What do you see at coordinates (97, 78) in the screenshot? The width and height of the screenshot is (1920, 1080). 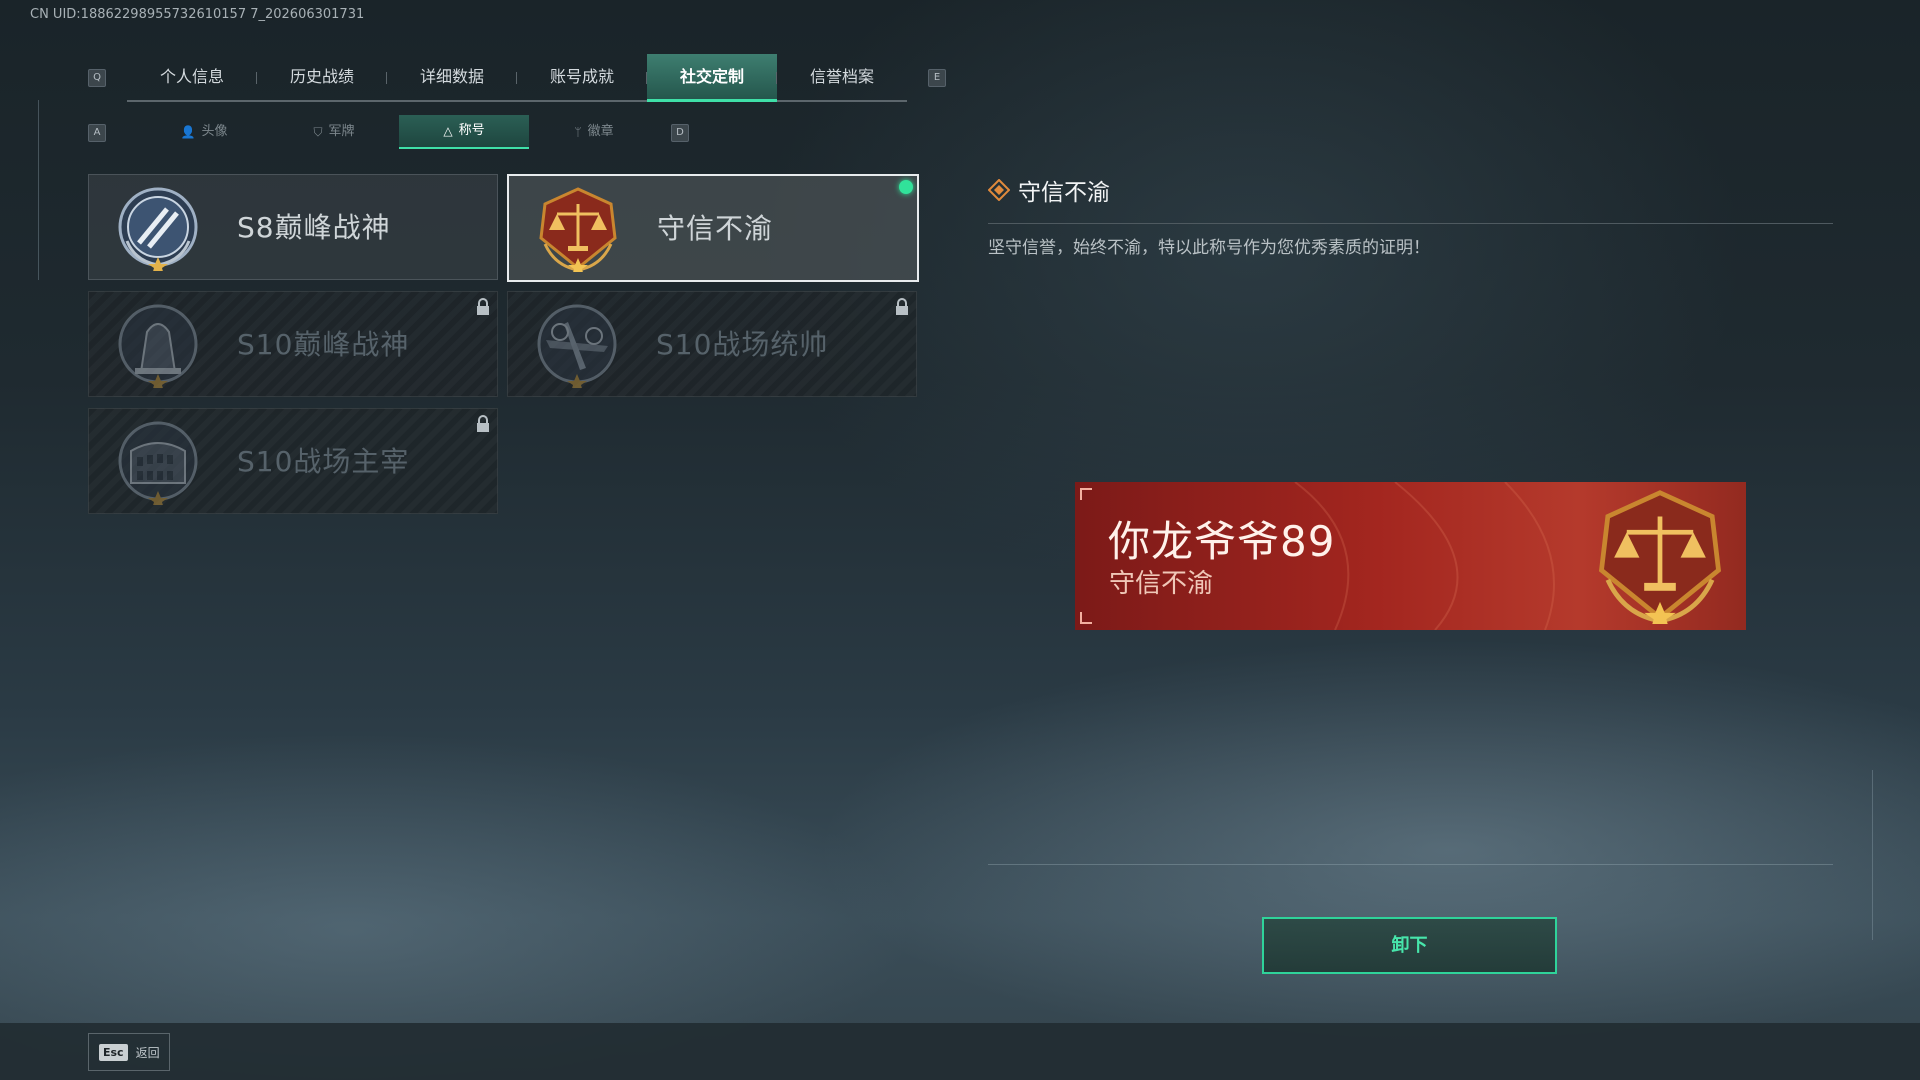 I see `tab-prev-key: Q` at bounding box center [97, 78].